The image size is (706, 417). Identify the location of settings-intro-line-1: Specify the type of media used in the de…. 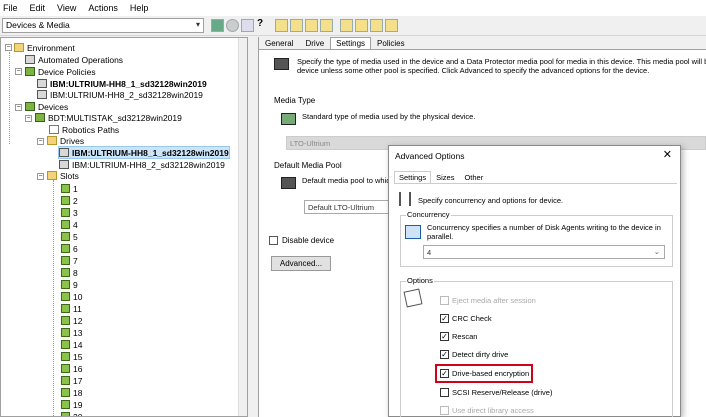
(501, 61).